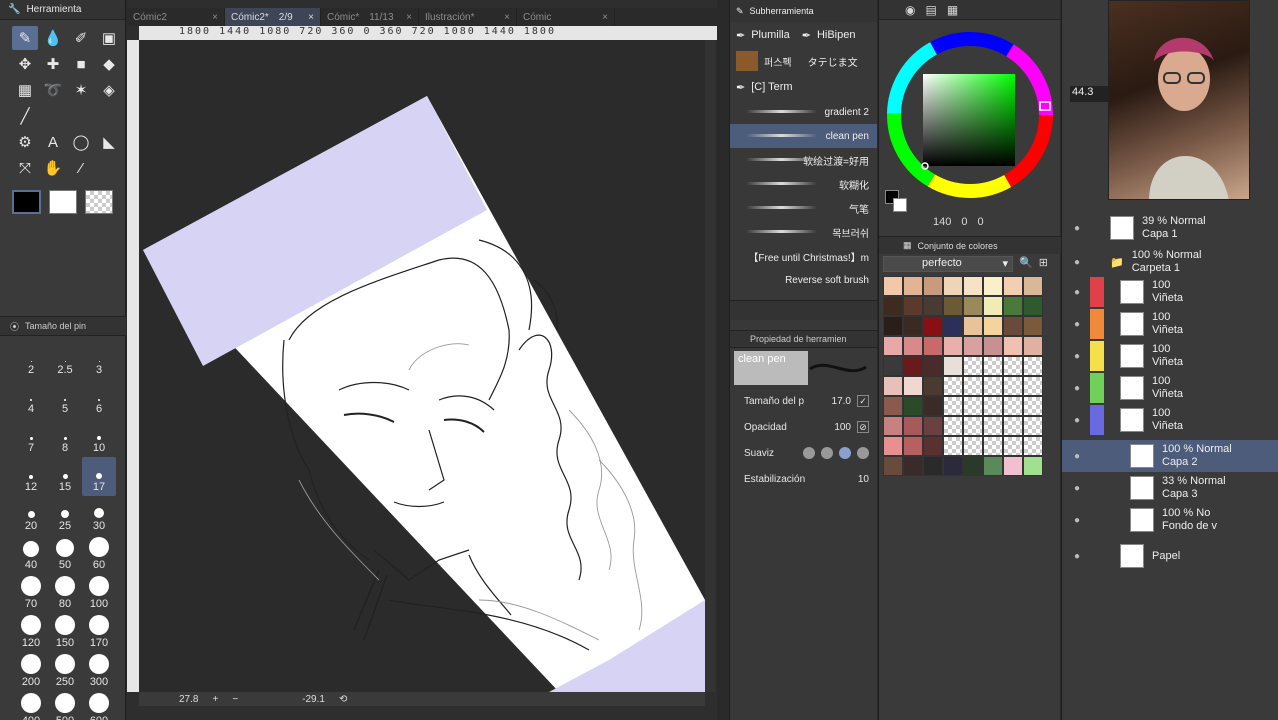  I want to click on eyedropper-icon: ⁄, so click(81, 168).